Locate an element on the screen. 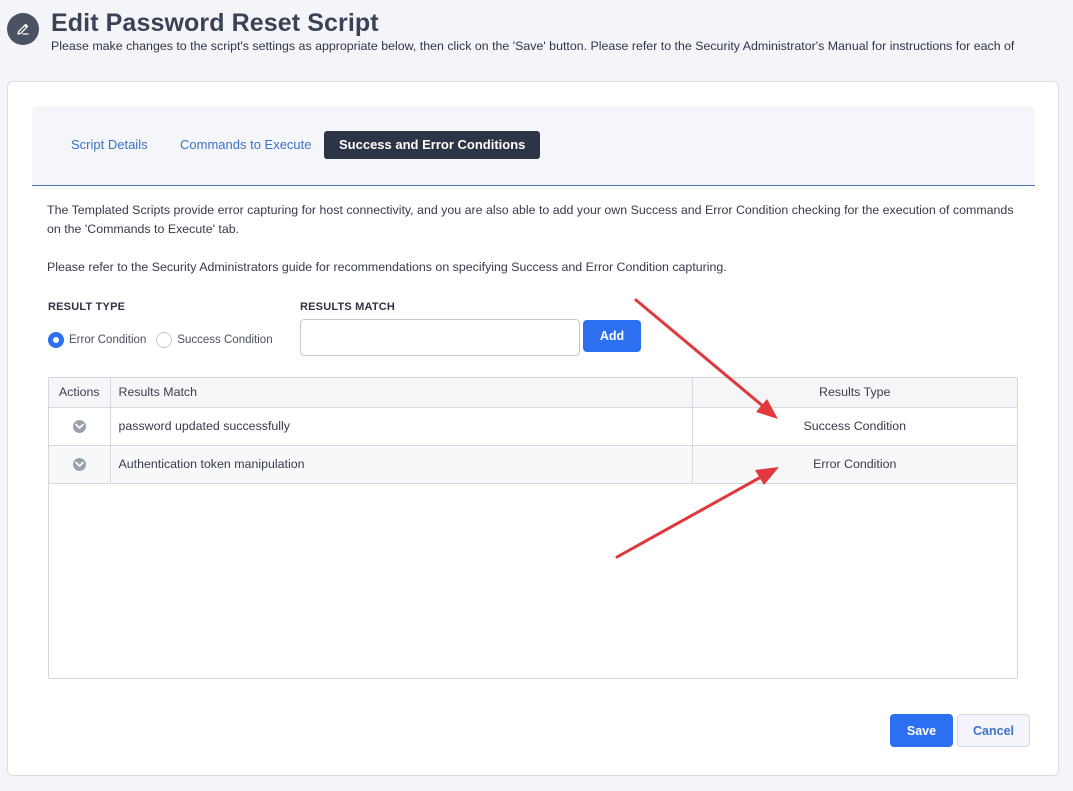 This screenshot has width=1073, height=791. tab-script-details: Script Details is located at coordinates (109, 145).